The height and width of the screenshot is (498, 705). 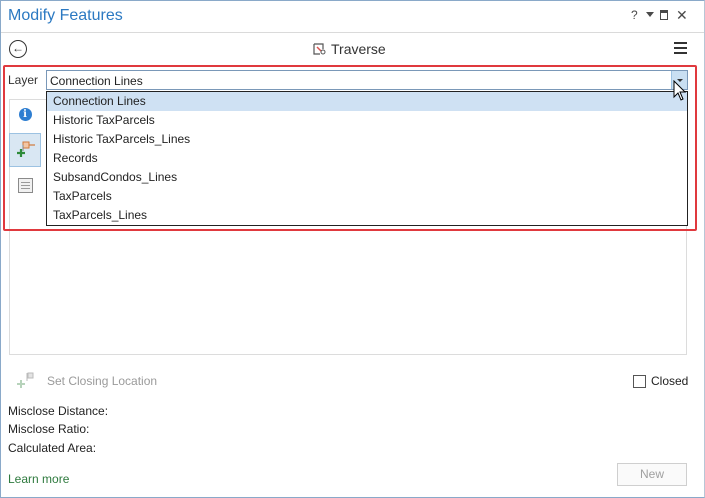 I want to click on back-arrow-icon: ←, so click(x=18, y=48).